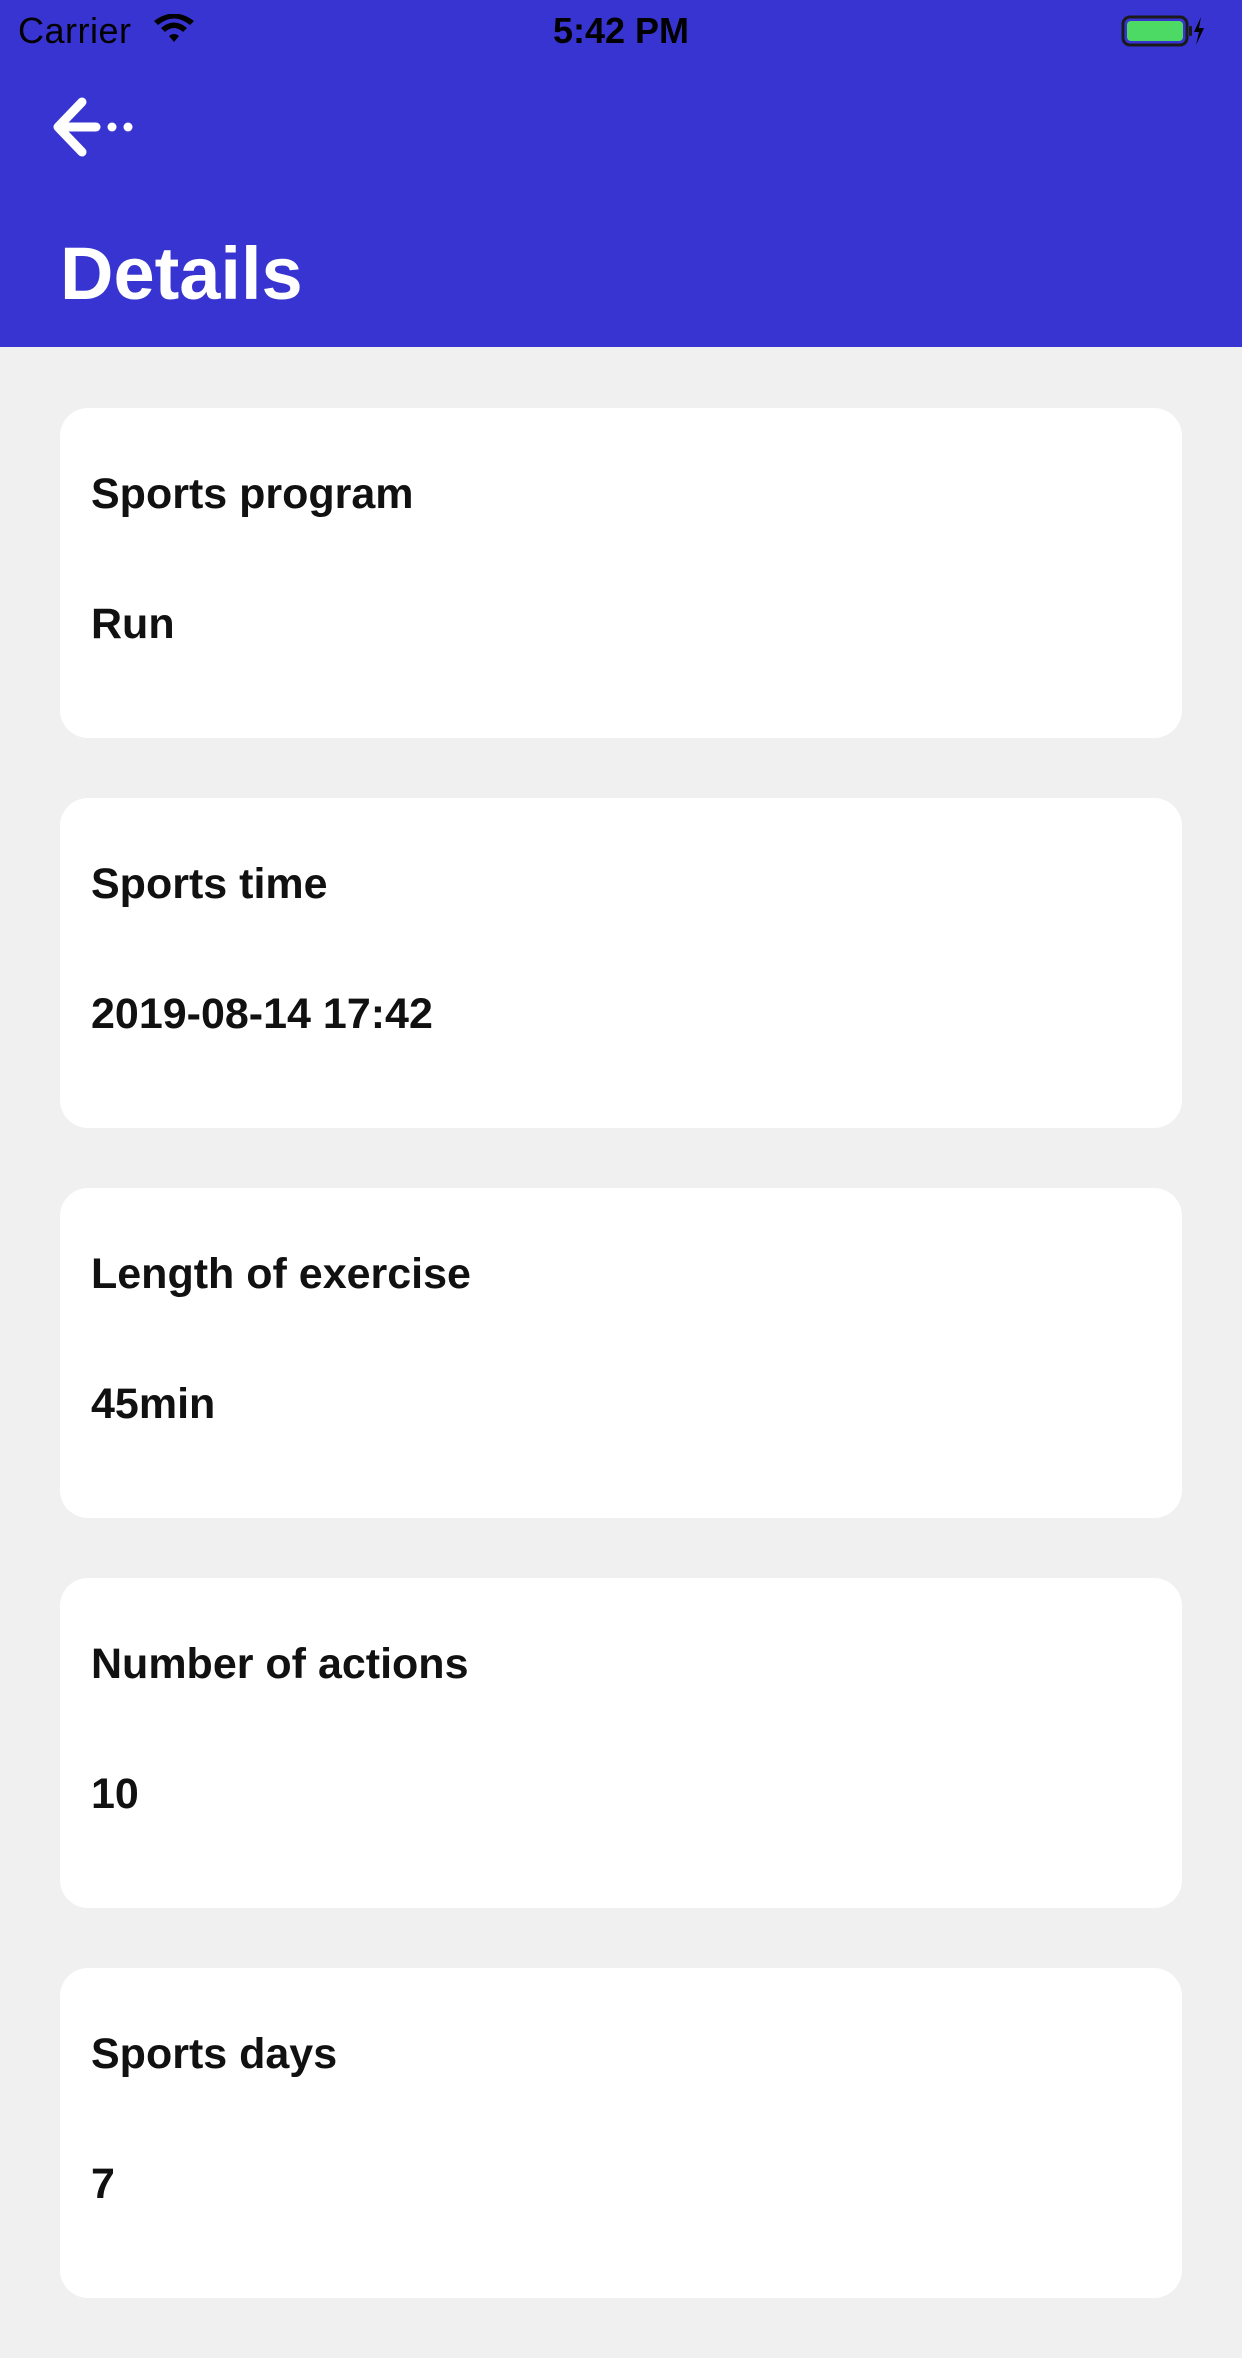  What do you see at coordinates (621, 2133) in the screenshot?
I see `detail-card-sports-days: Sports days 7` at bounding box center [621, 2133].